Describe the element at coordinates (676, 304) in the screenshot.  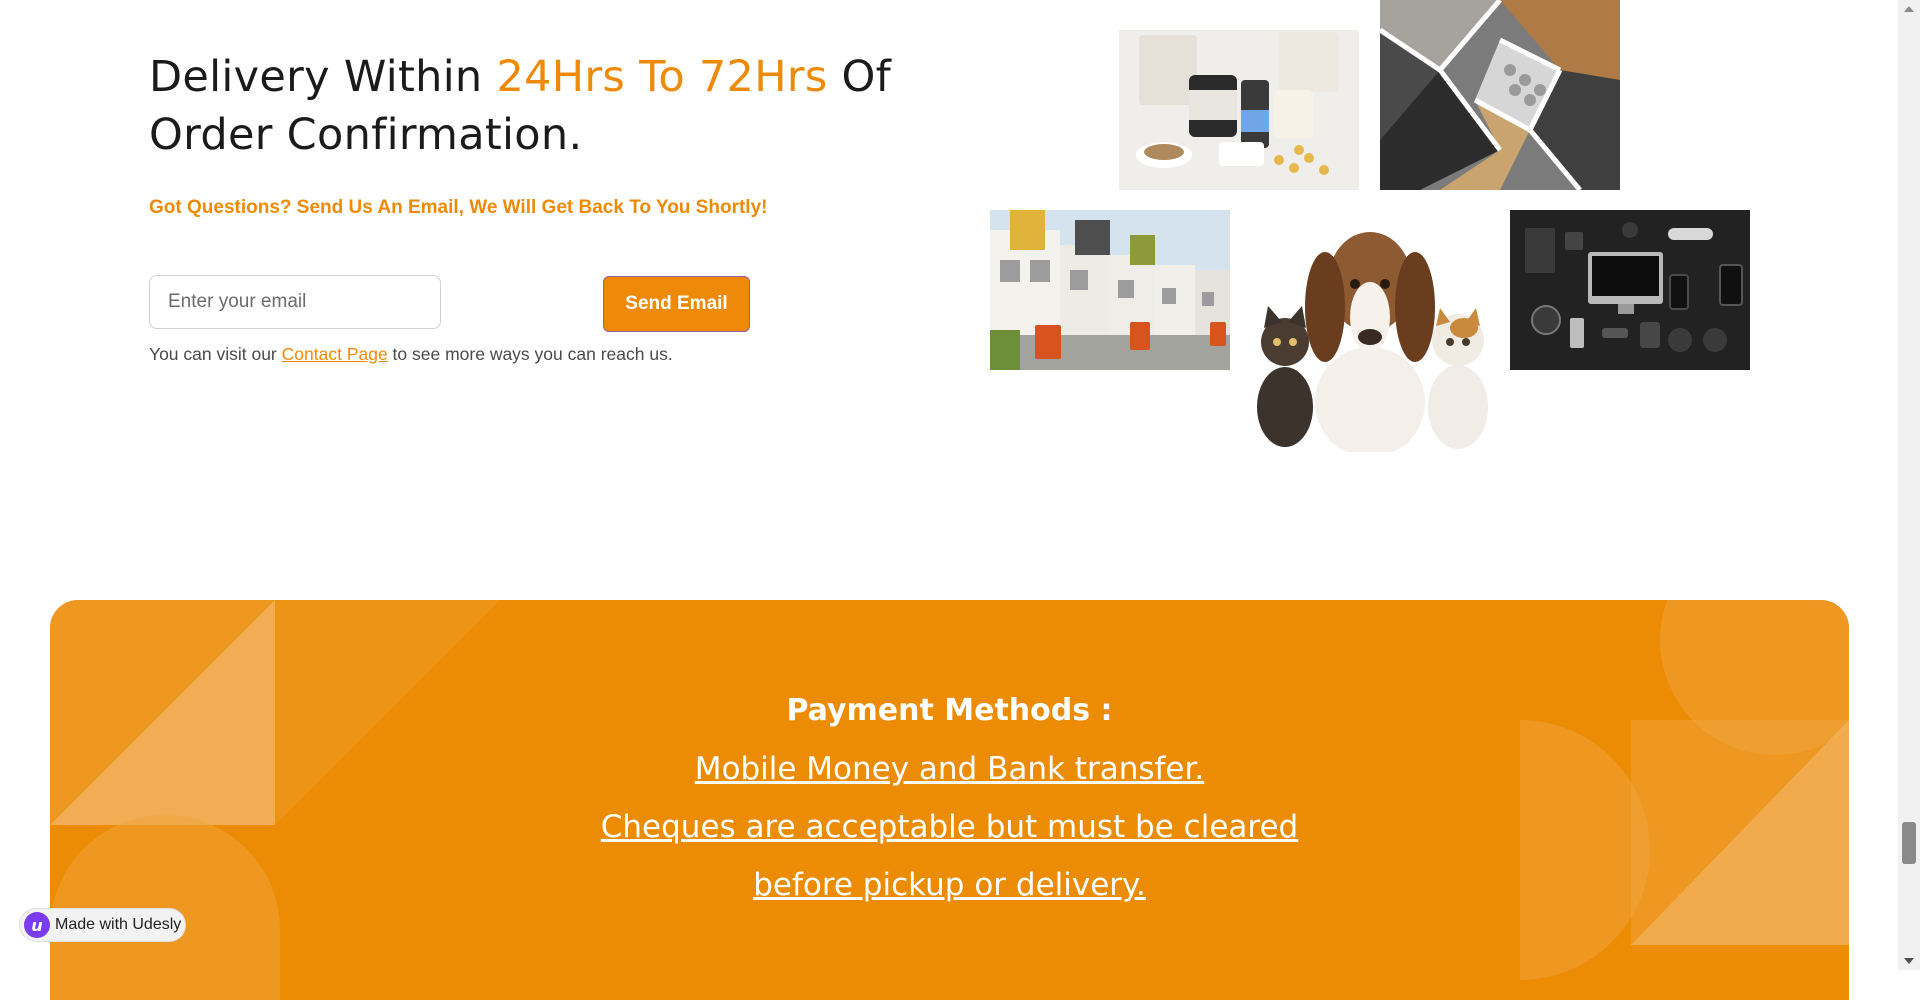
I see `send-email-button: Send Email` at that location.